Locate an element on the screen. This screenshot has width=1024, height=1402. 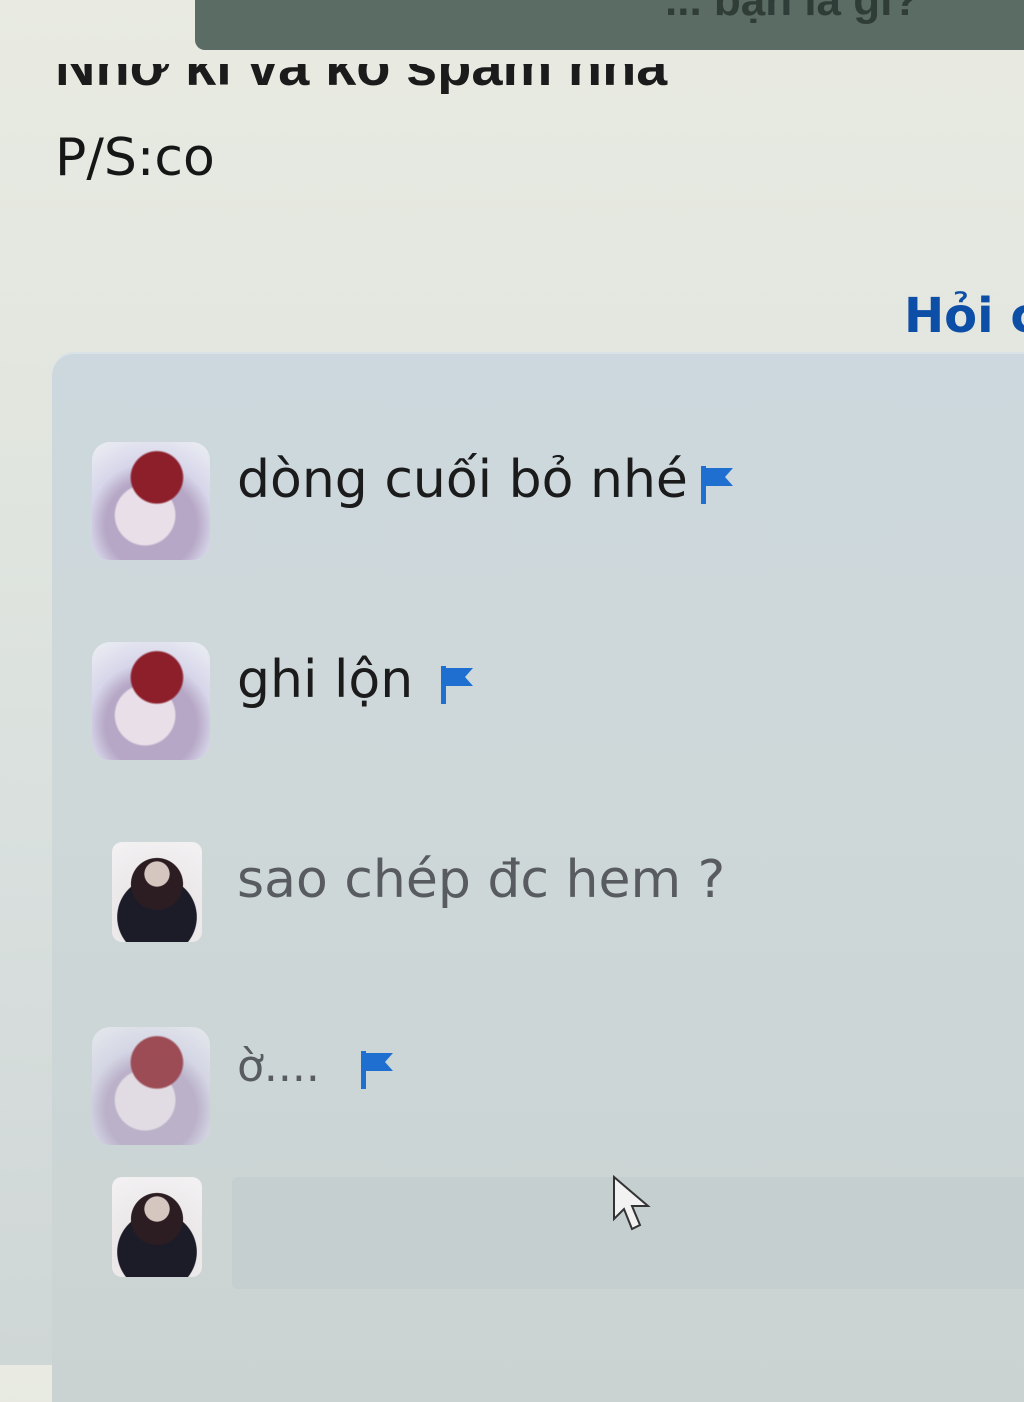
comment-text: ghi lộn is located at coordinates (325, 680).